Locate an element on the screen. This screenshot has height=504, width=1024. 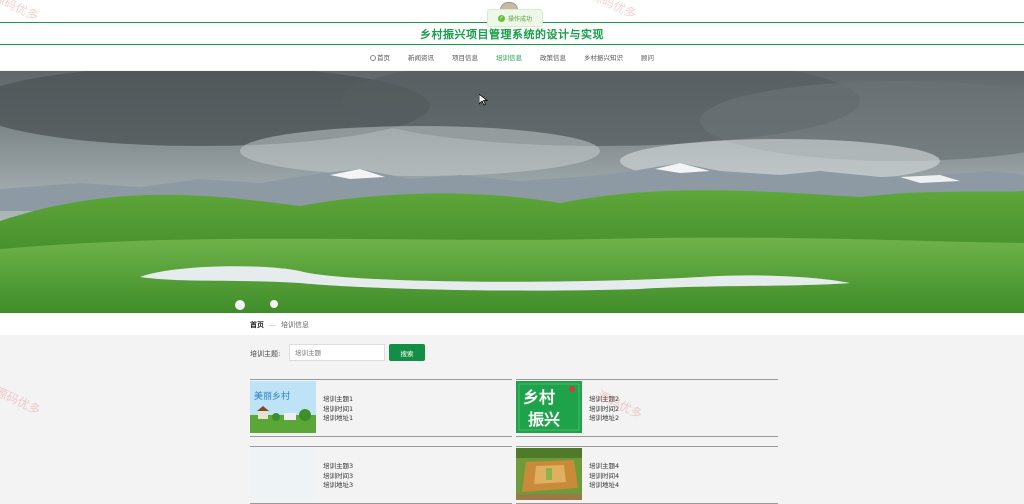
training-card: 培训主题4 培训时间4 培训地址4 is located at coordinates (647, 475).